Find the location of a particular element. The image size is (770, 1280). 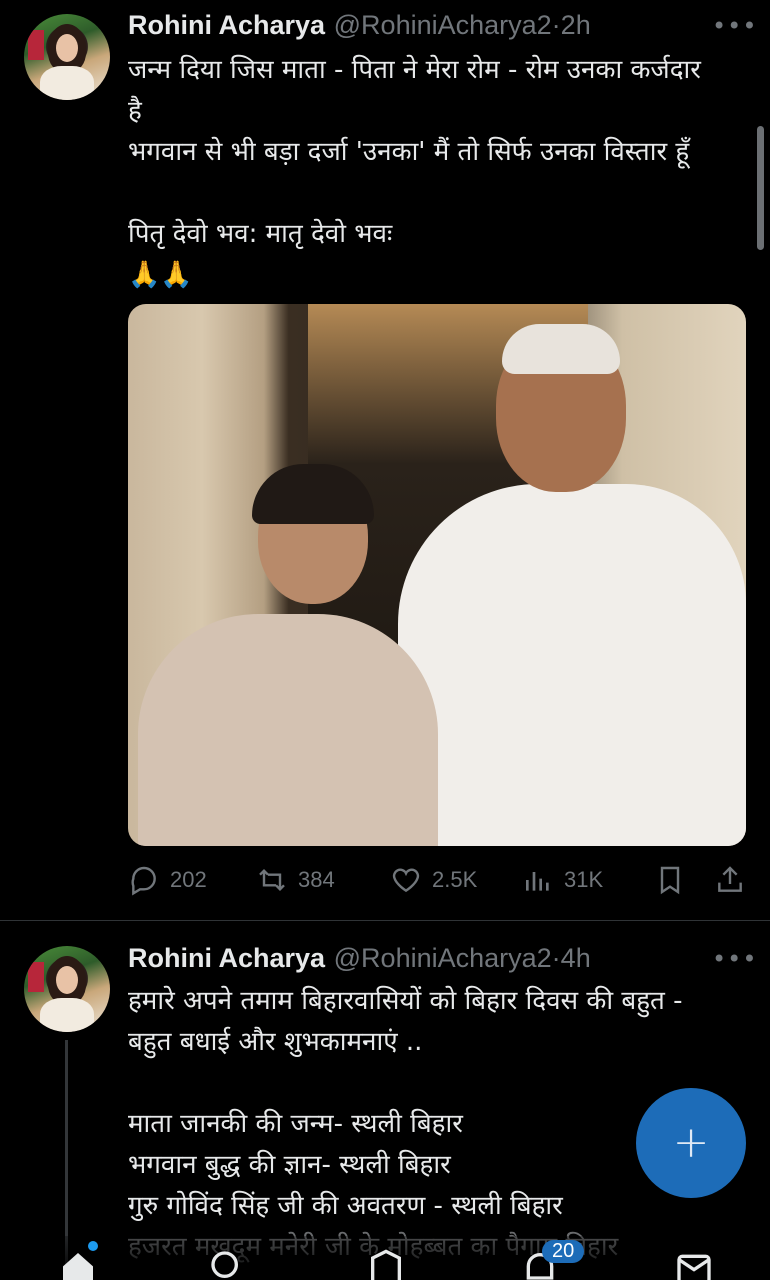

share-button is located at coordinates (730, 880).